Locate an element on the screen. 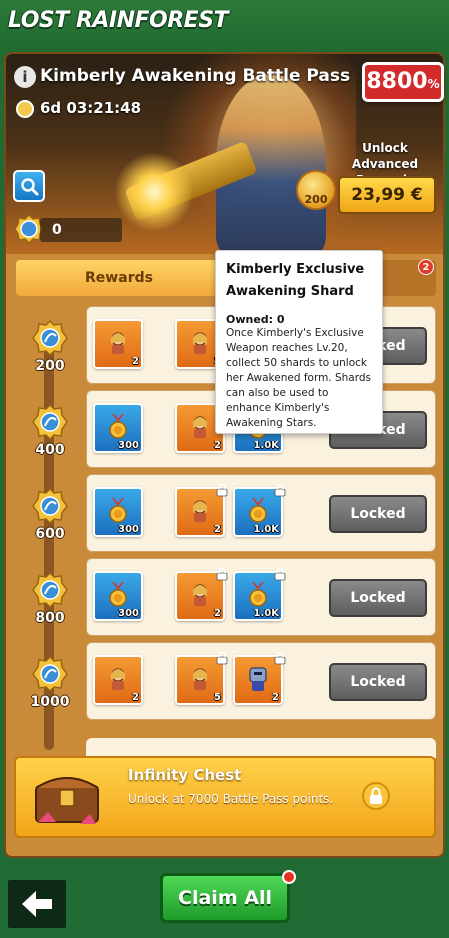 Image resolution: width=449 pixels, height=938 pixels. tier-row: 2 5 2 Locked is located at coordinates (261, 681).